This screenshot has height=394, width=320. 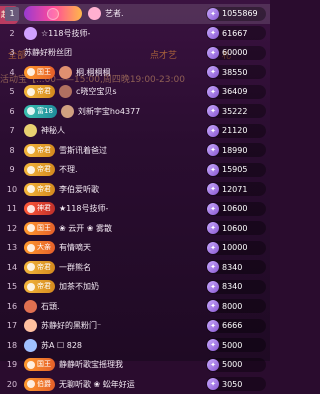 I want to click on score-value: 1055869, so click(x=240, y=13).